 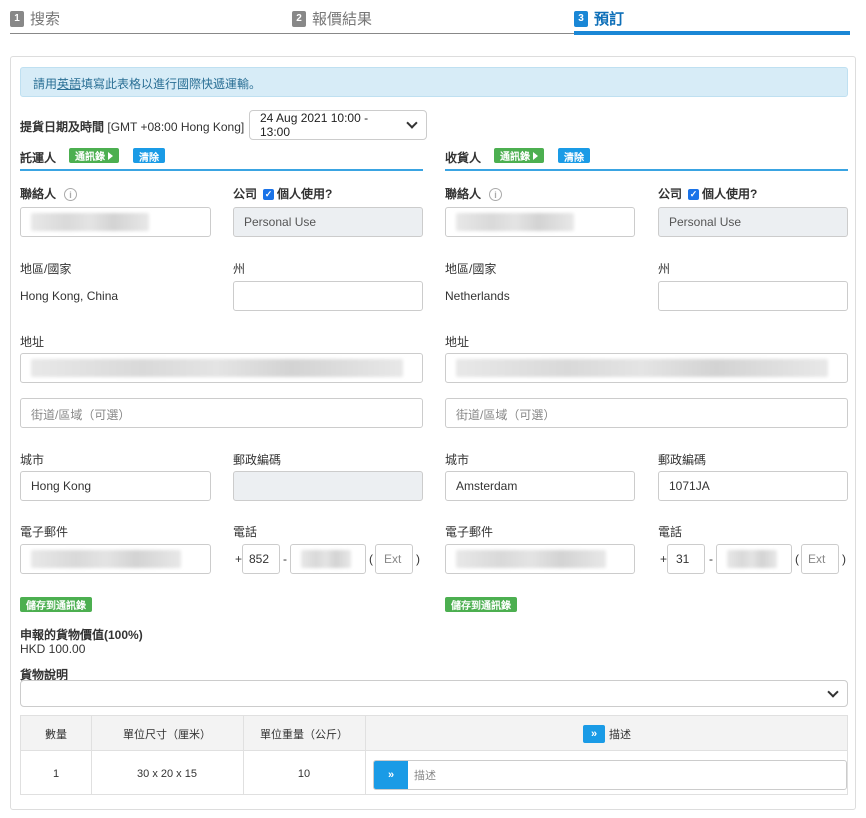 I want to click on shipper-contact-input, so click(x=115, y=222).